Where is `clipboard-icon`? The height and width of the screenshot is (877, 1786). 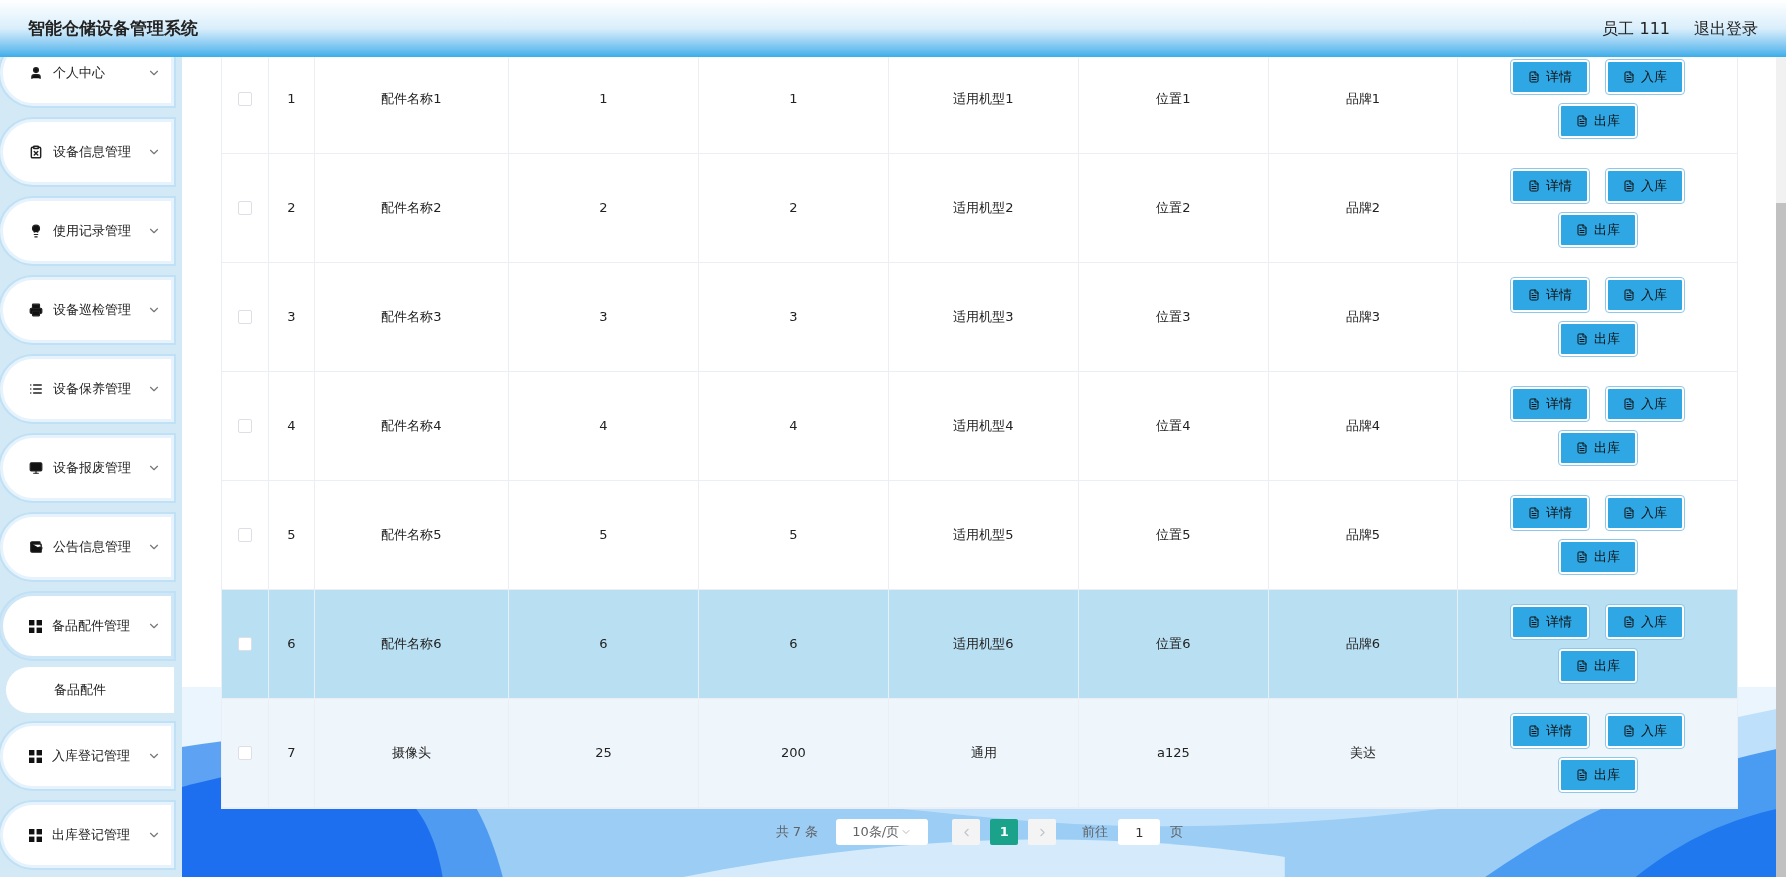 clipboard-icon is located at coordinates (36, 152).